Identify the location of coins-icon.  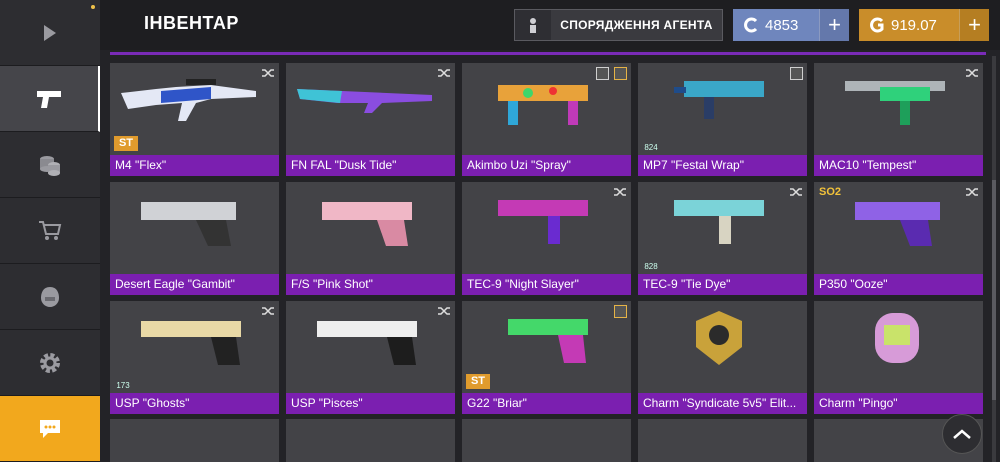
(50, 165).